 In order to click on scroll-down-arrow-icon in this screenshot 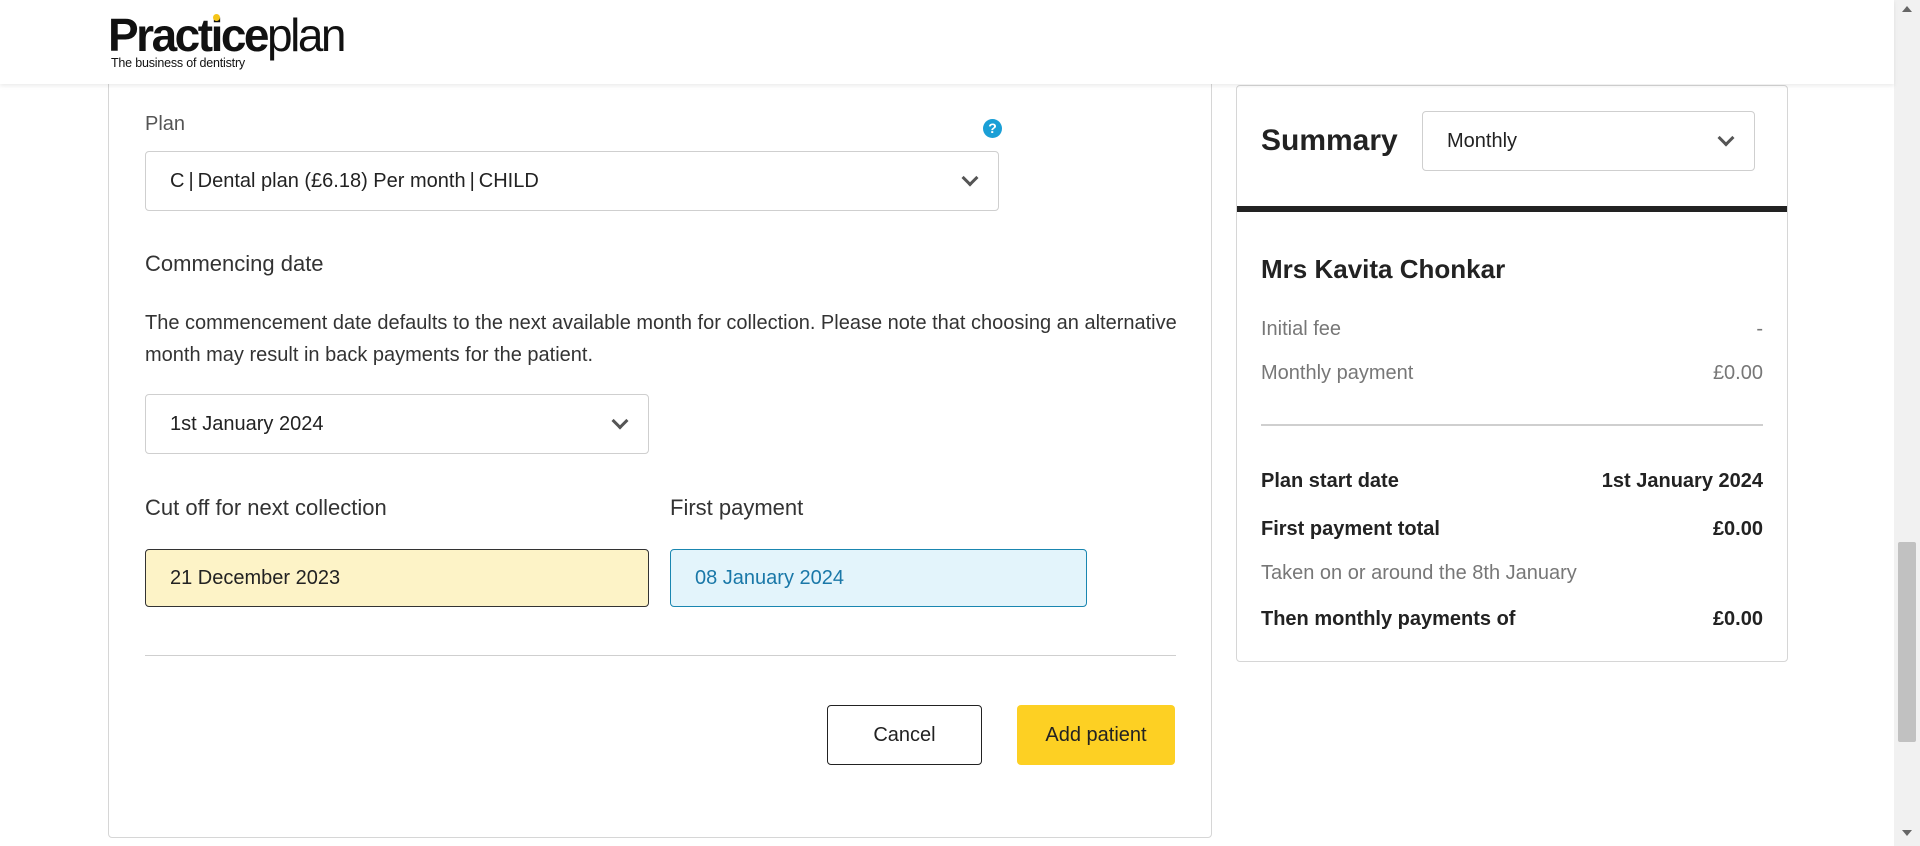, I will do `click(1907, 833)`.